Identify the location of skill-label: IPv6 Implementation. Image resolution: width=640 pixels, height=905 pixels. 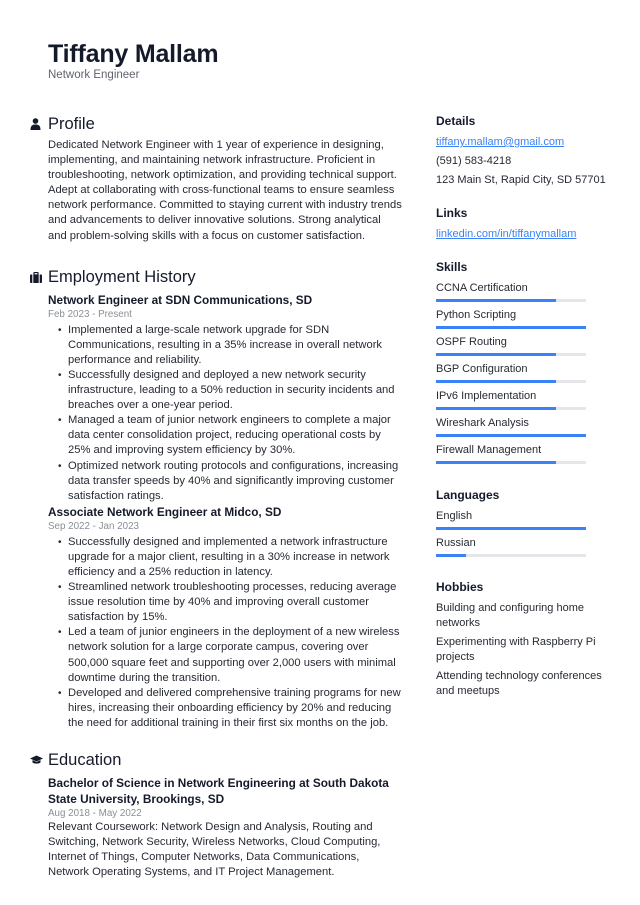
(486, 396).